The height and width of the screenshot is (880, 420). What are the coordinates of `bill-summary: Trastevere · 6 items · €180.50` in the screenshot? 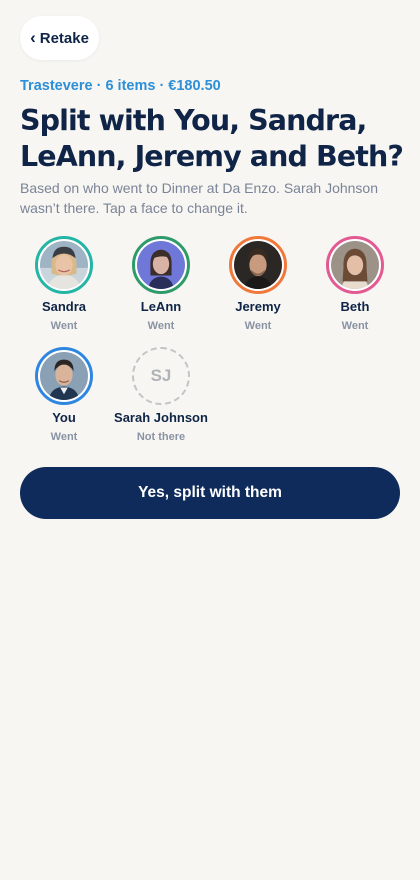 It's located at (120, 86).